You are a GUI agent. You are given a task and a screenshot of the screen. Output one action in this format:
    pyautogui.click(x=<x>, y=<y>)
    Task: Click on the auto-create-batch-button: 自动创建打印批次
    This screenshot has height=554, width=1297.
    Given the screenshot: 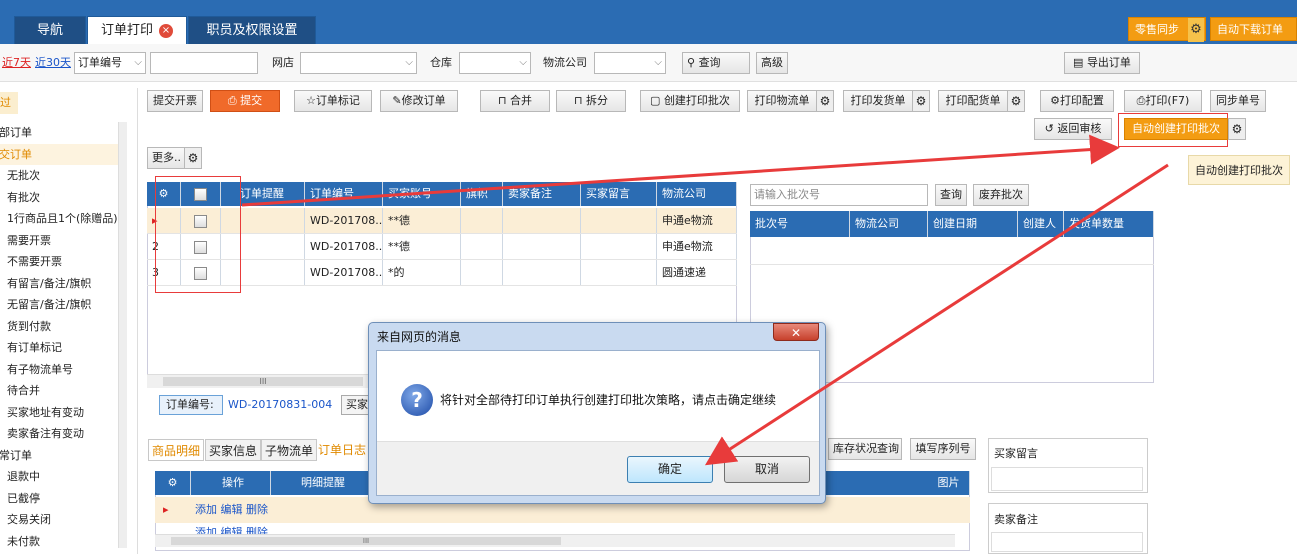 What is the action you would take?
    pyautogui.click(x=1176, y=129)
    